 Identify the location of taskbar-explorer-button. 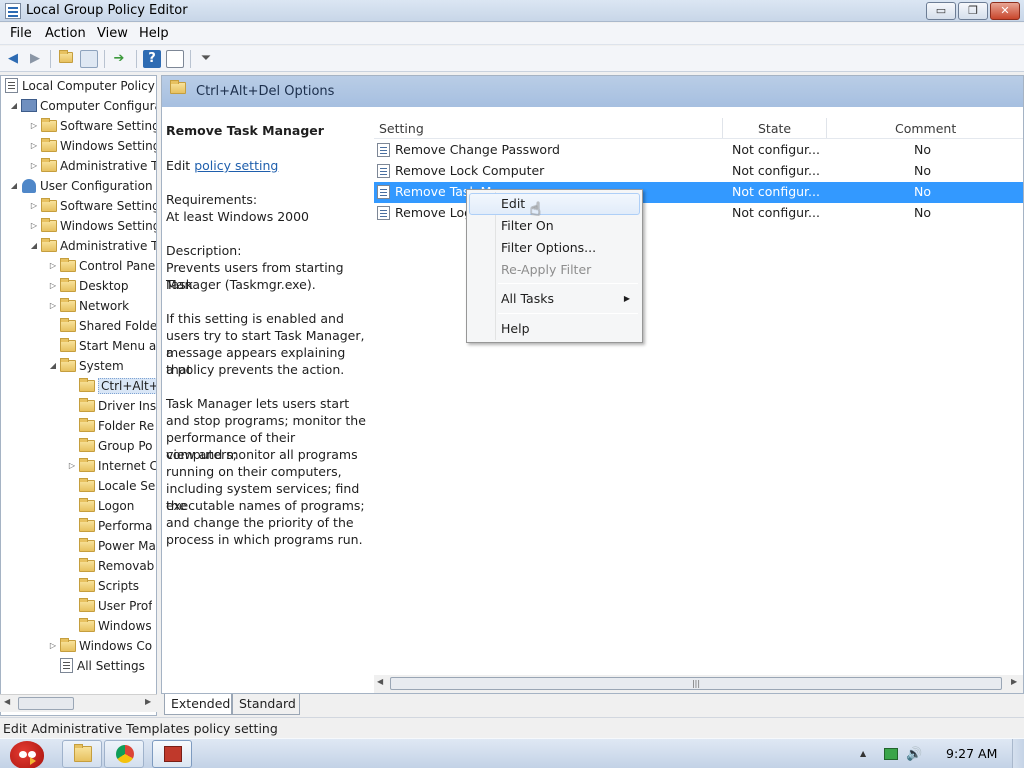
(82, 754).